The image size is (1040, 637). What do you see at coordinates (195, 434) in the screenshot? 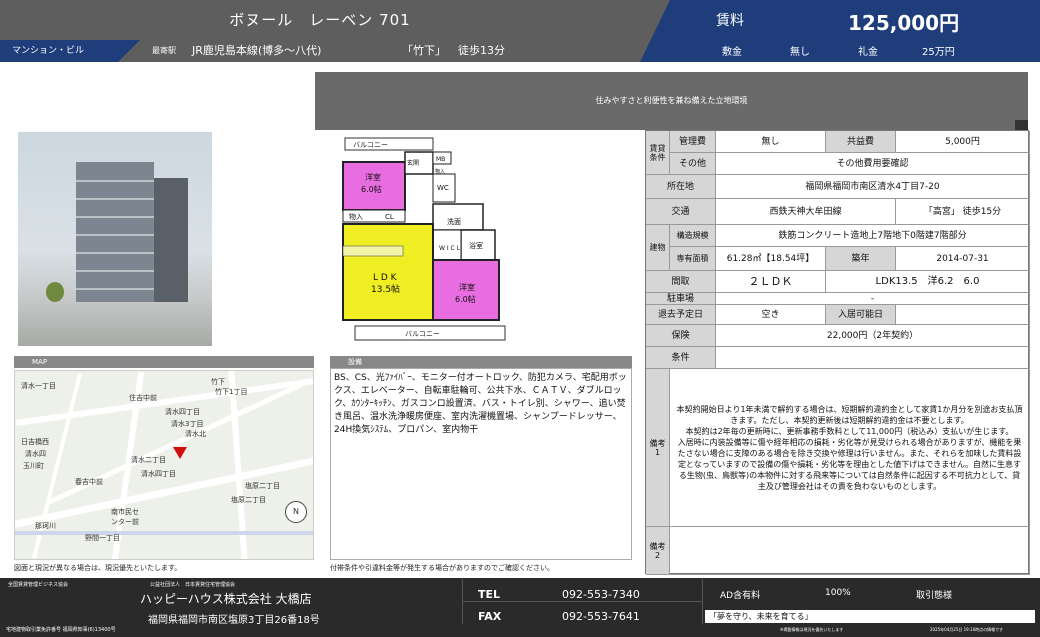
I see `map-label: 清水北` at bounding box center [195, 434].